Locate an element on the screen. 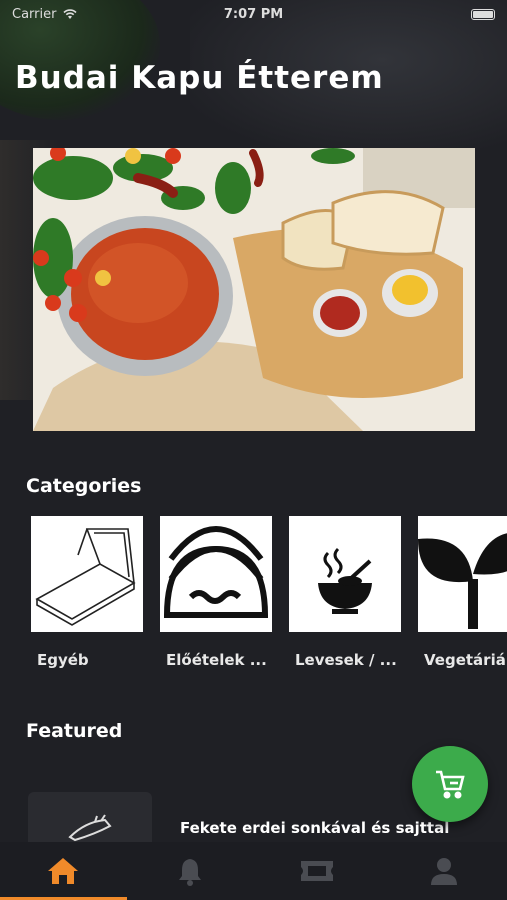 The image size is (507, 900). category-vegetarian: Vegetáriá is located at coordinates (462, 592).